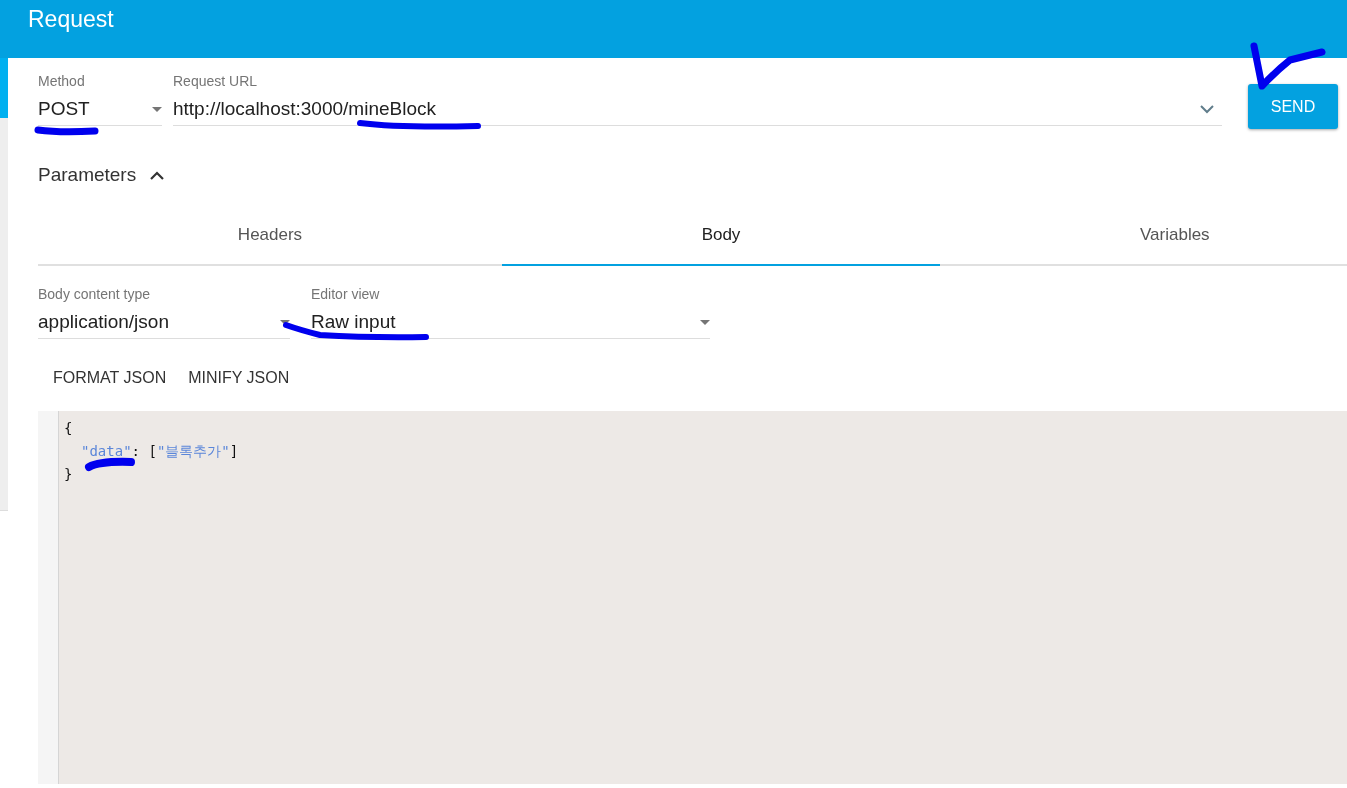 The image size is (1347, 788). Describe the element at coordinates (164, 312) in the screenshot. I see `body-content-type-dropdown: Body content type application/json` at that location.